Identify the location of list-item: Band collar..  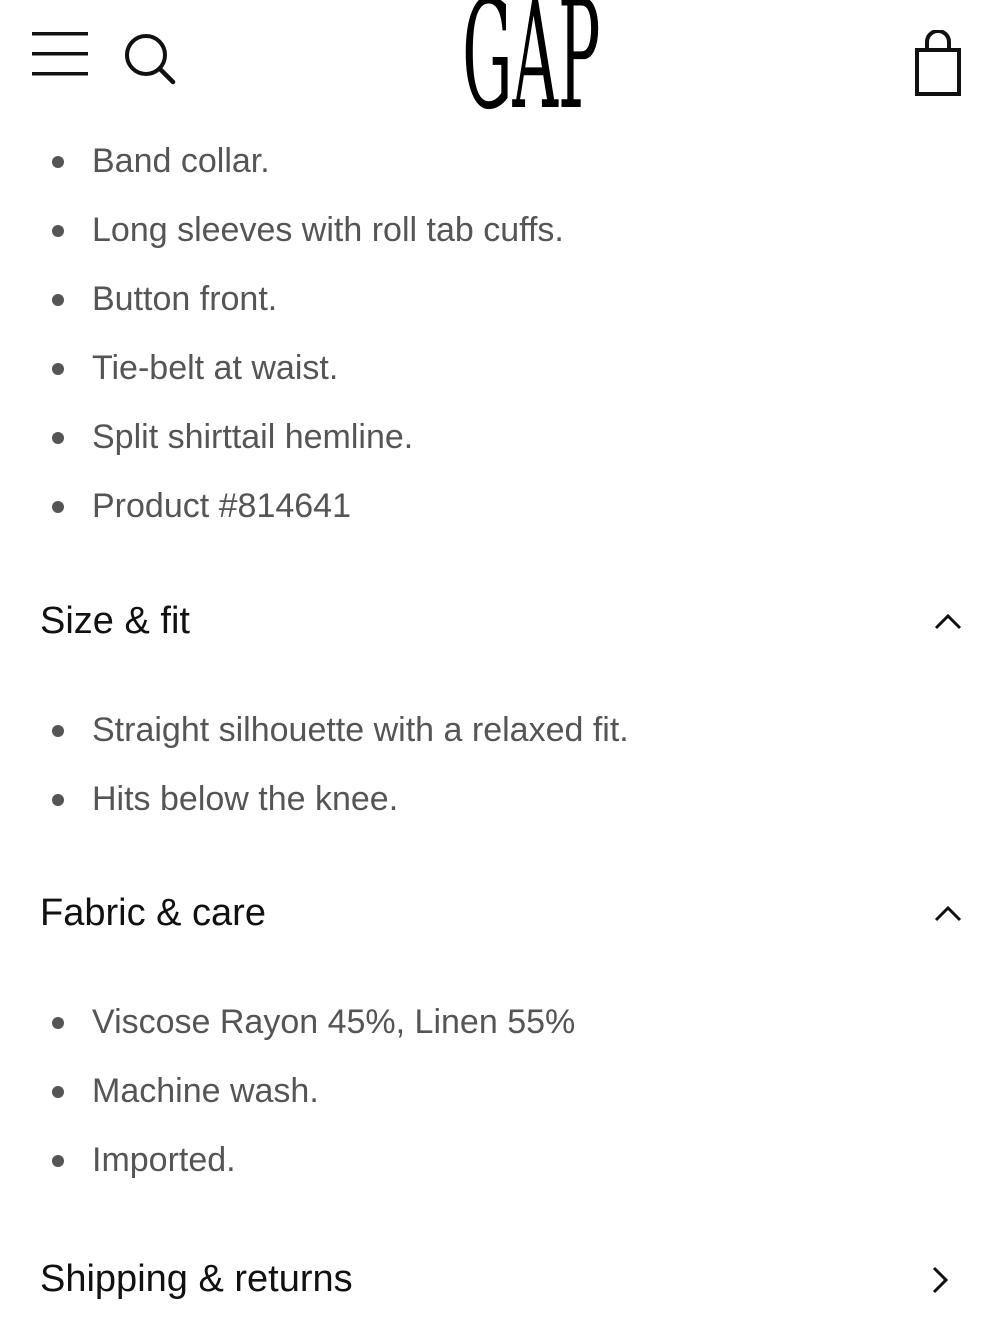
(500, 176).